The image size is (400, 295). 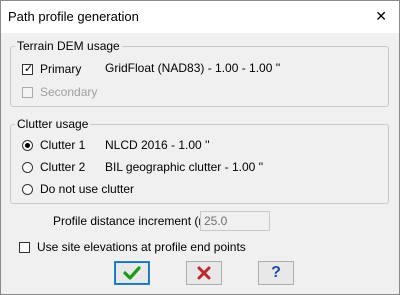 I want to click on x-icon, so click(x=204, y=273).